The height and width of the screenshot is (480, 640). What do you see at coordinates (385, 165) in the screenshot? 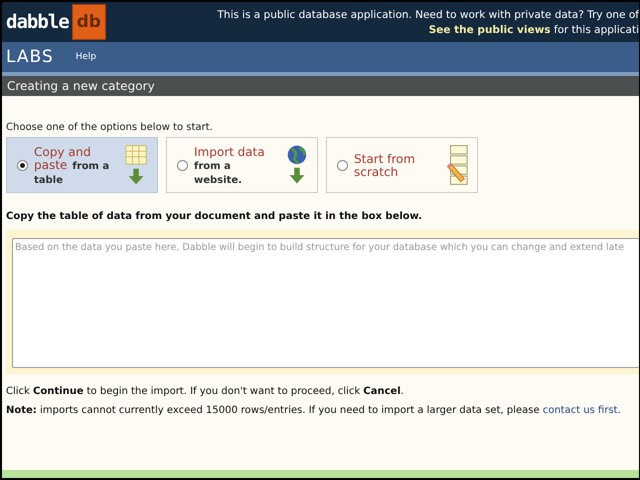
I see `option-label: Start from scratch` at bounding box center [385, 165].